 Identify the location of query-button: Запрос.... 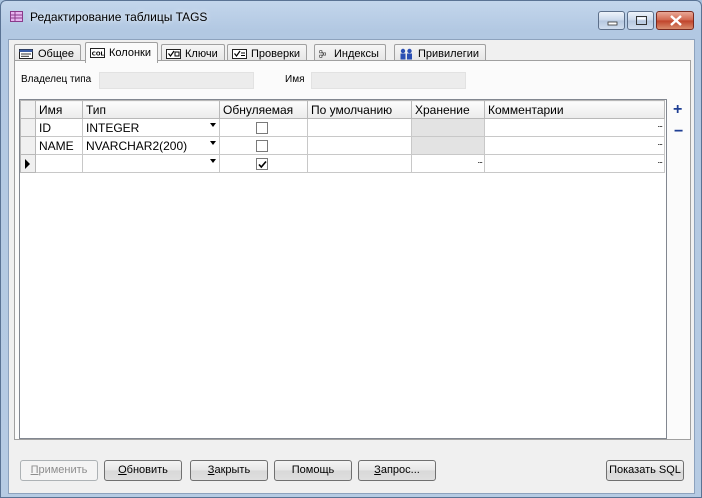
(397, 470).